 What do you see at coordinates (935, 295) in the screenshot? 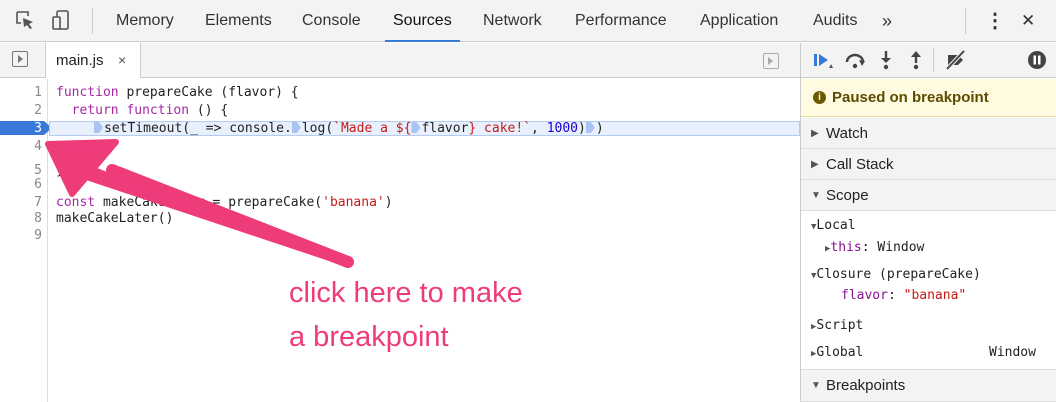
I see `scope-value: "banana"` at bounding box center [935, 295].